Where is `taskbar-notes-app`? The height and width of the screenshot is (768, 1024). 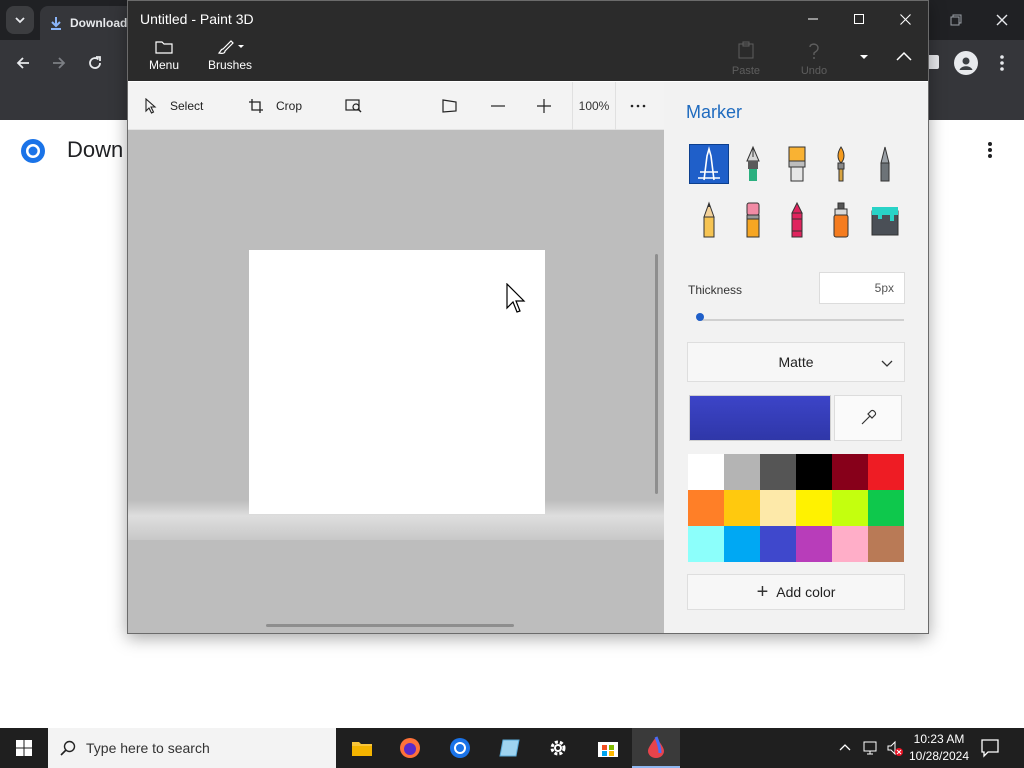
taskbar-notes-app is located at coordinates (510, 748).